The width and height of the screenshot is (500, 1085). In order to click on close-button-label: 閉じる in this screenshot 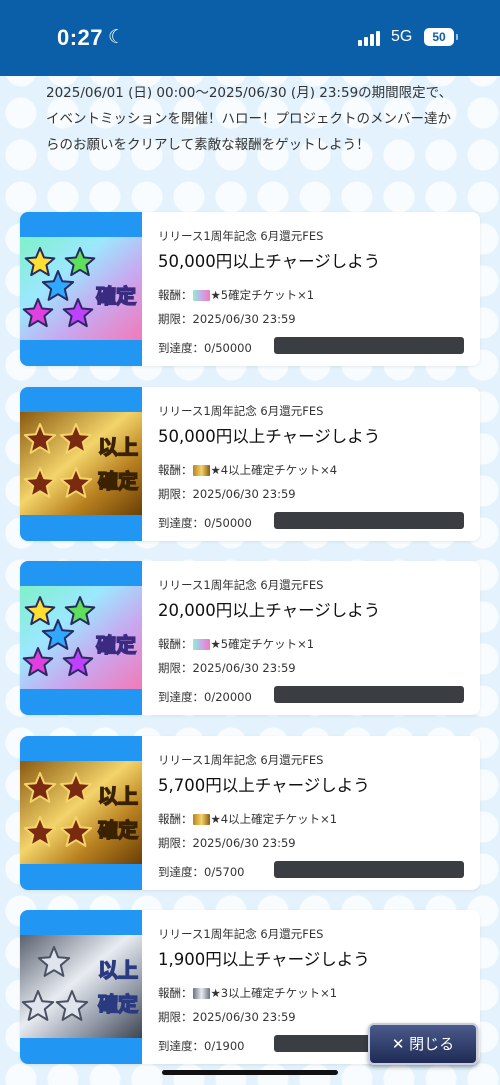, I will do `click(432, 1044)`.